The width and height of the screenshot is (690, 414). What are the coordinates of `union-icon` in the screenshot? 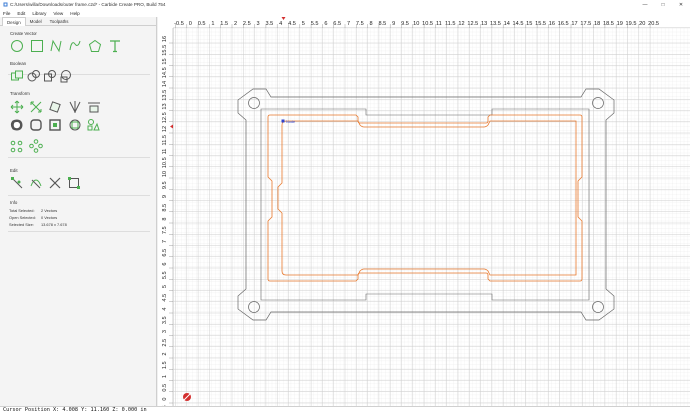 It's located at (17, 76).